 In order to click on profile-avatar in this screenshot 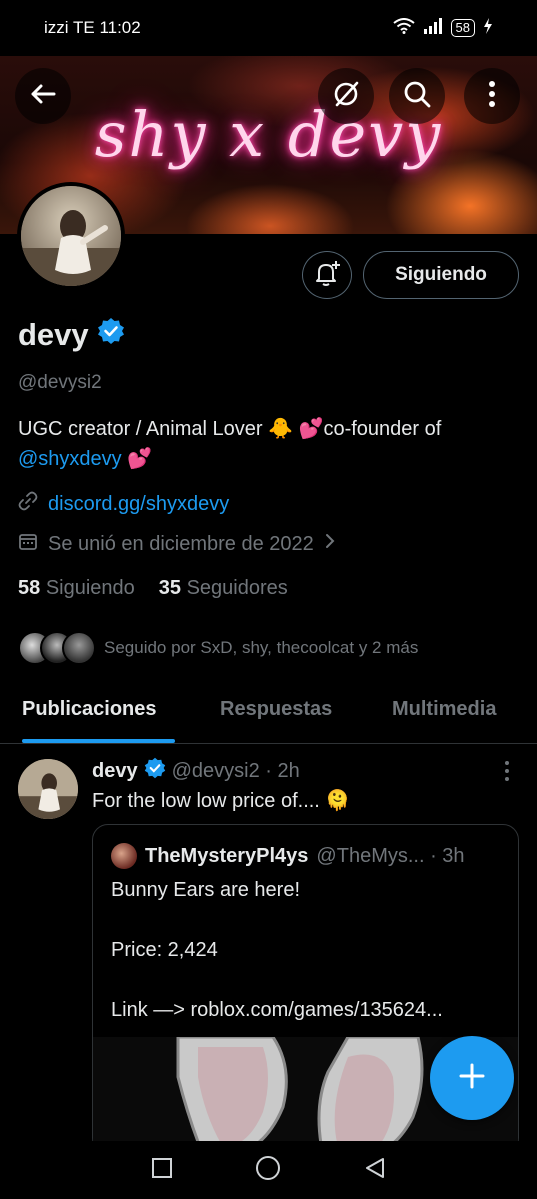, I will do `click(71, 236)`.